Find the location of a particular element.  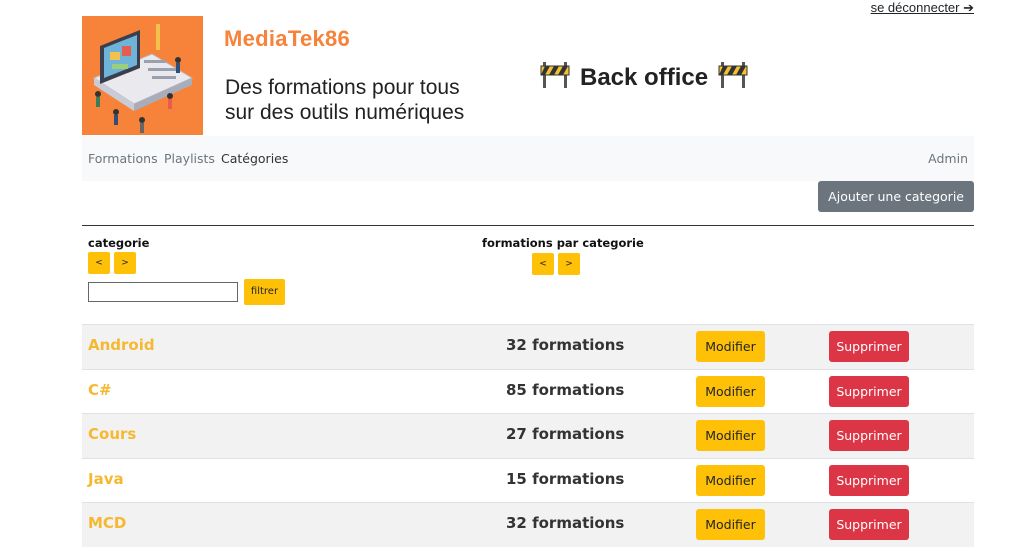

table-row: Android 32 formations Modifier Supprimer is located at coordinates (528, 346).